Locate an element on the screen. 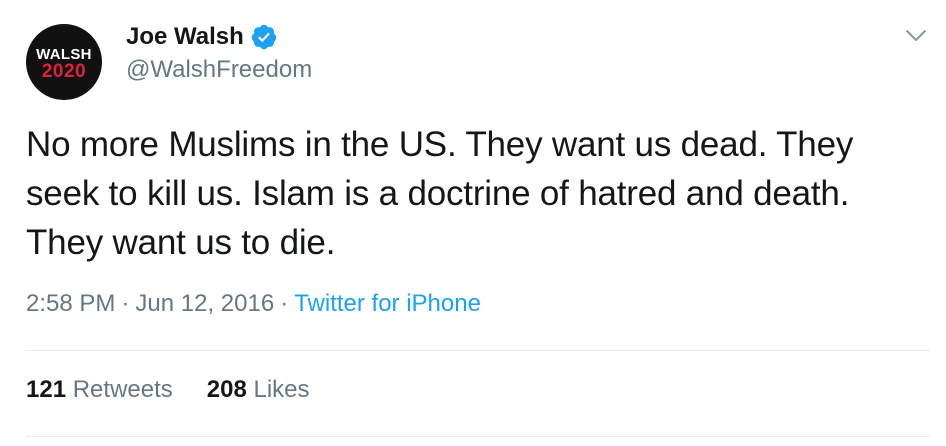  verified-badge-icon is located at coordinates (264, 37).